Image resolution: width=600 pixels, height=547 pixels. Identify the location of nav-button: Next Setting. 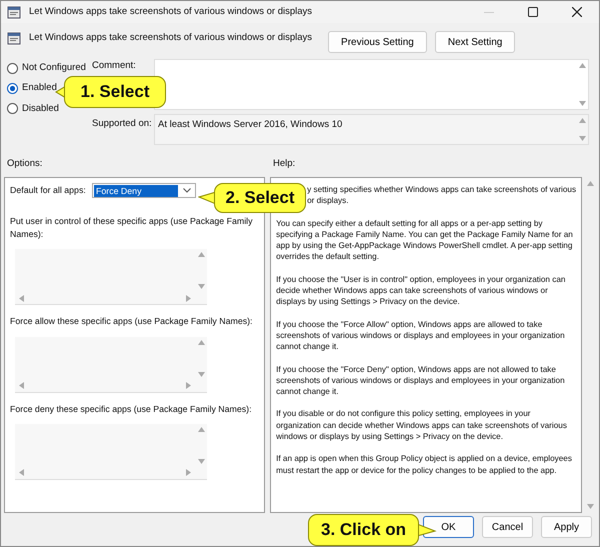
(475, 42).